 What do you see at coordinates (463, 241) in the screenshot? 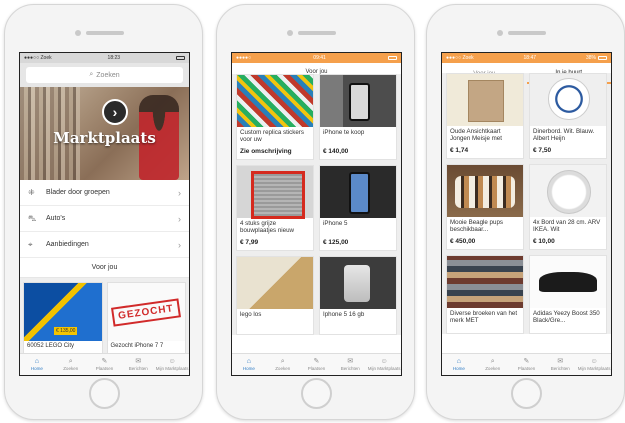
I see `listing-price: € 450,00` at bounding box center [463, 241].